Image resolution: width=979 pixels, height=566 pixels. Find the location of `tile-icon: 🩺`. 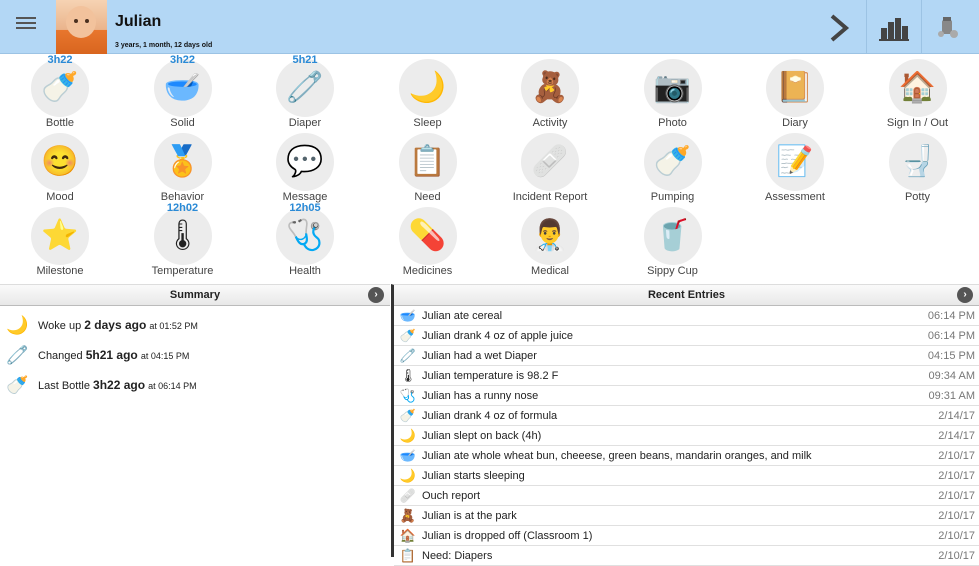

tile-icon: 🩺 is located at coordinates (305, 235).